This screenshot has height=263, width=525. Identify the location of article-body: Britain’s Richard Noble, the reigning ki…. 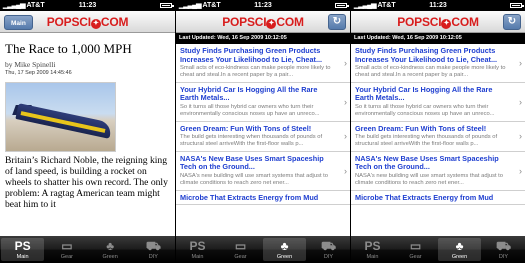
(86, 182).